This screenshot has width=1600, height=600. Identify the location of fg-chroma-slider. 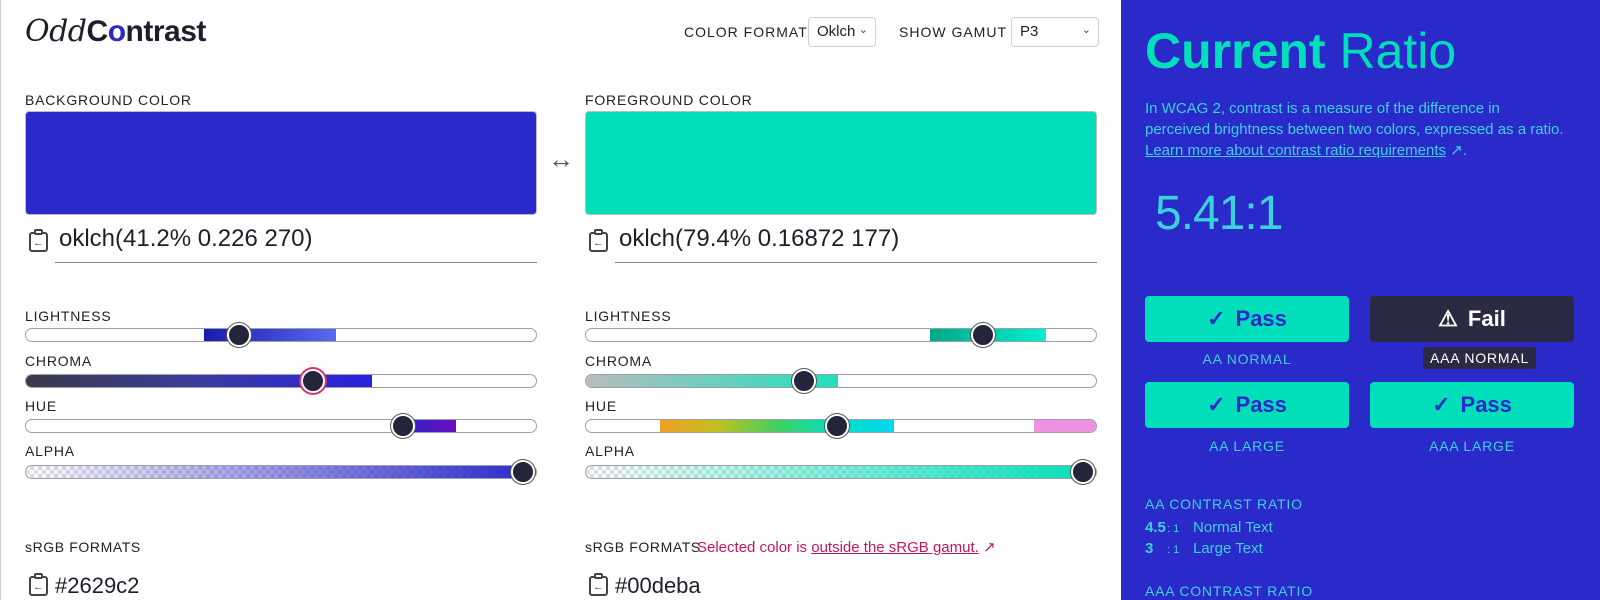
(841, 381).